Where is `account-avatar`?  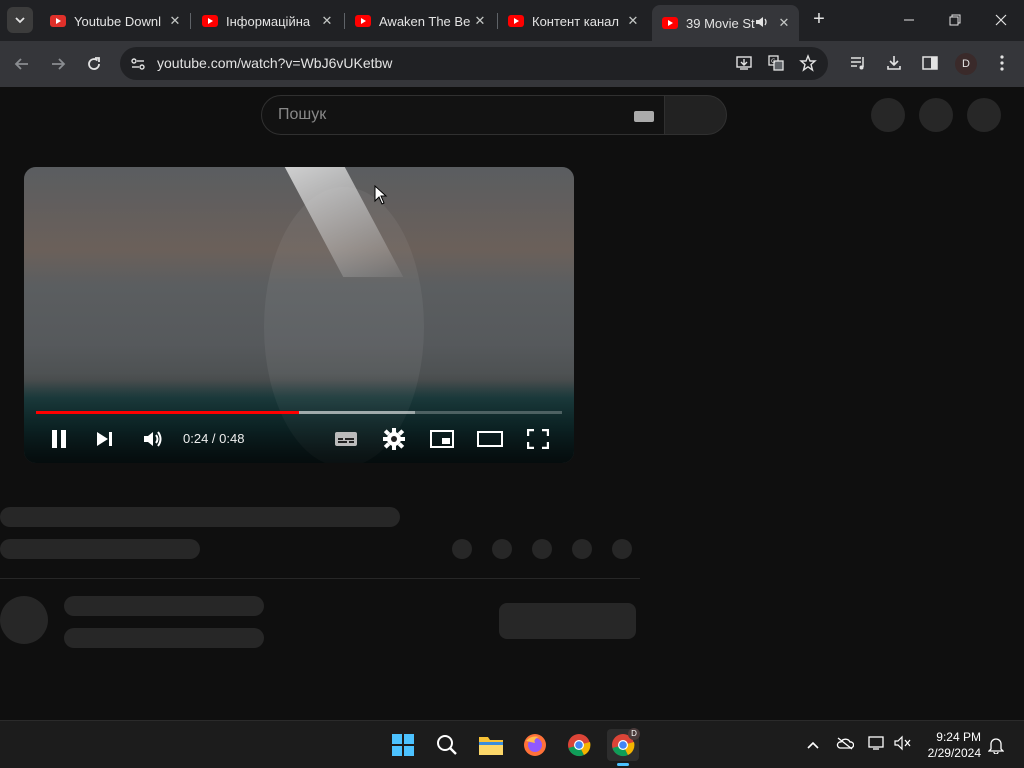 account-avatar is located at coordinates (984, 115).